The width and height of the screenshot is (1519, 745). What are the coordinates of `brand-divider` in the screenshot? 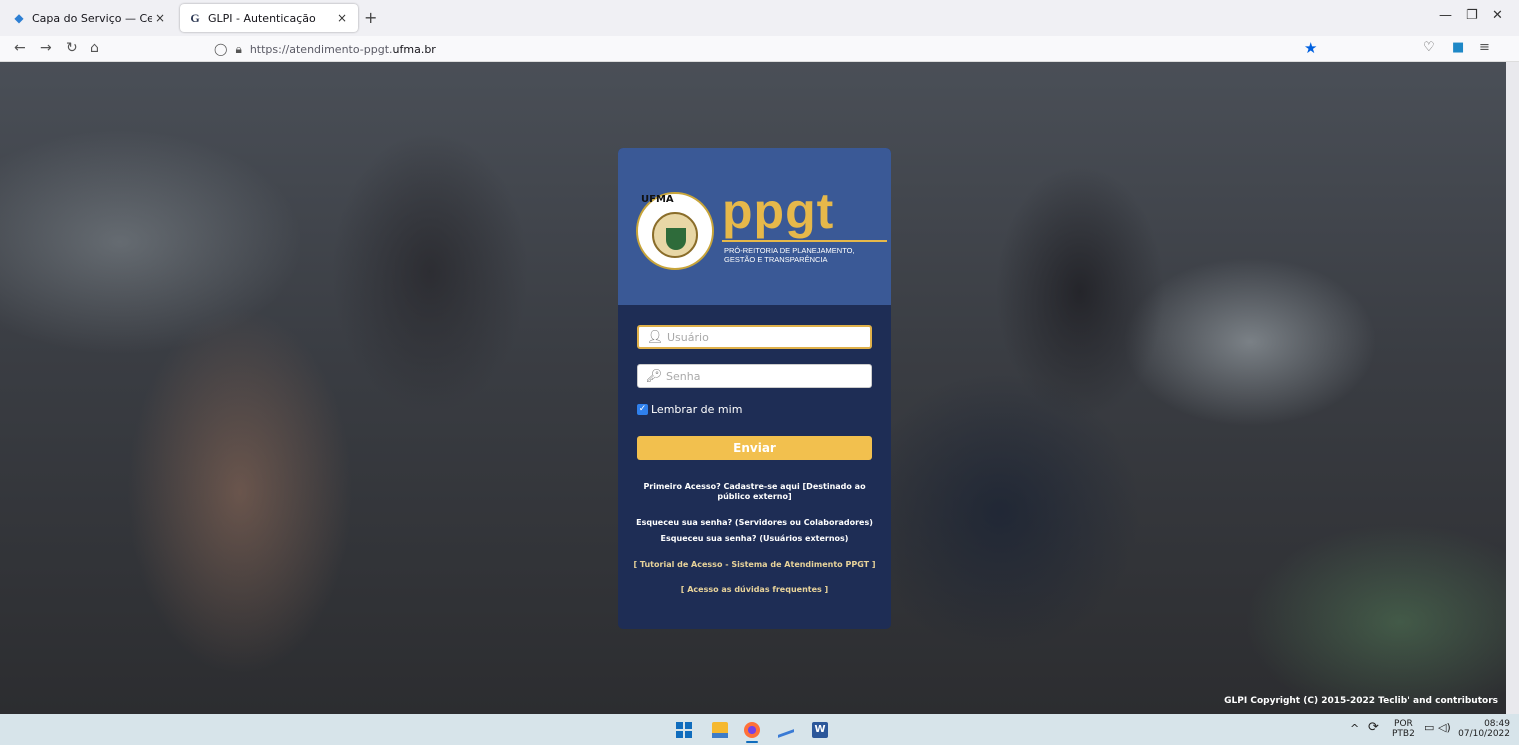 It's located at (804, 241).